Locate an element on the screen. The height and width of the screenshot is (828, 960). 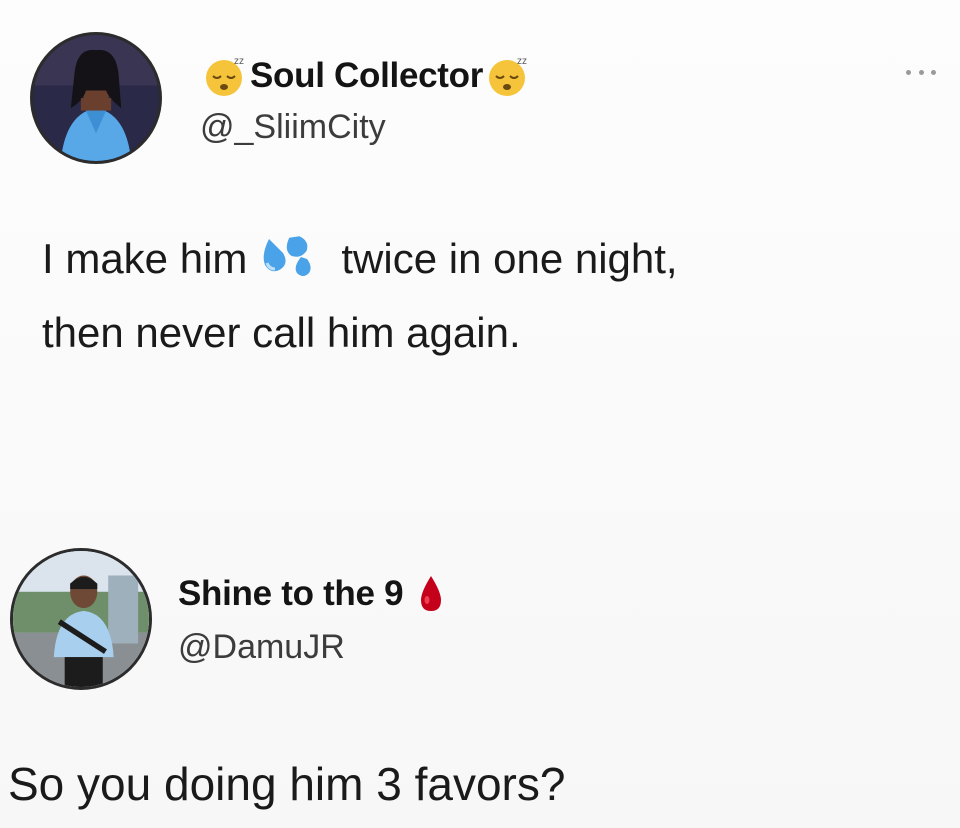
reply-author-handle: @DamuJR is located at coordinates (261, 647).